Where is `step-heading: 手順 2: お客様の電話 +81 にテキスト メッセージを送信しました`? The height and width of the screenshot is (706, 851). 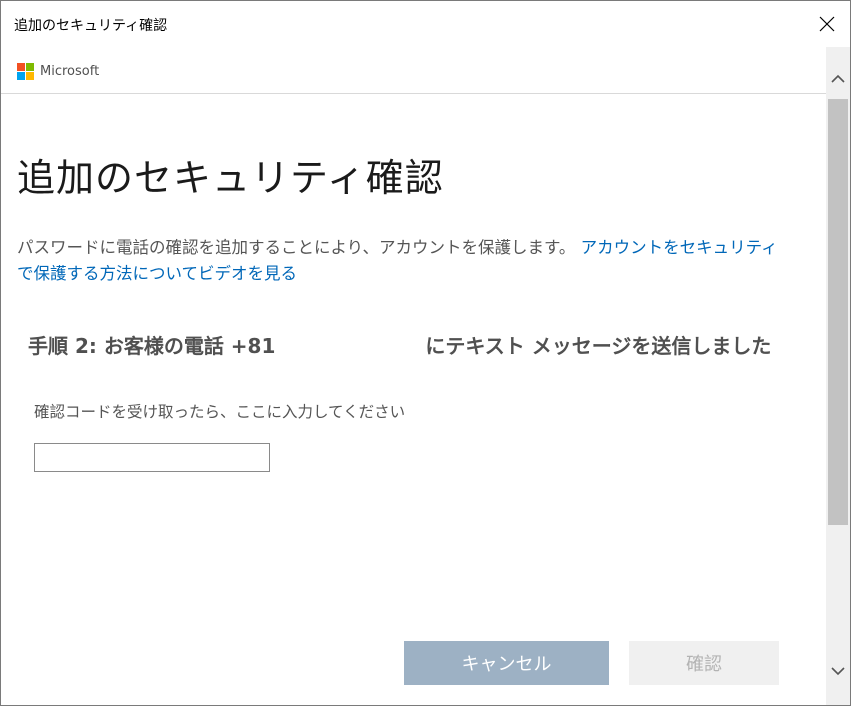 step-heading: 手順 2: お客様の電話 +81 にテキスト メッセージを送信しました is located at coordinates (403, 346).